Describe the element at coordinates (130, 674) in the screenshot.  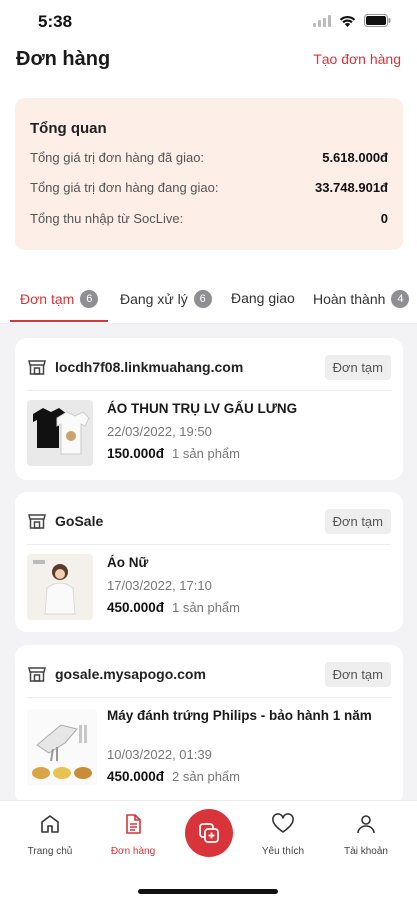
I see `shop-name: gosale.mysapogo.com` at that location.